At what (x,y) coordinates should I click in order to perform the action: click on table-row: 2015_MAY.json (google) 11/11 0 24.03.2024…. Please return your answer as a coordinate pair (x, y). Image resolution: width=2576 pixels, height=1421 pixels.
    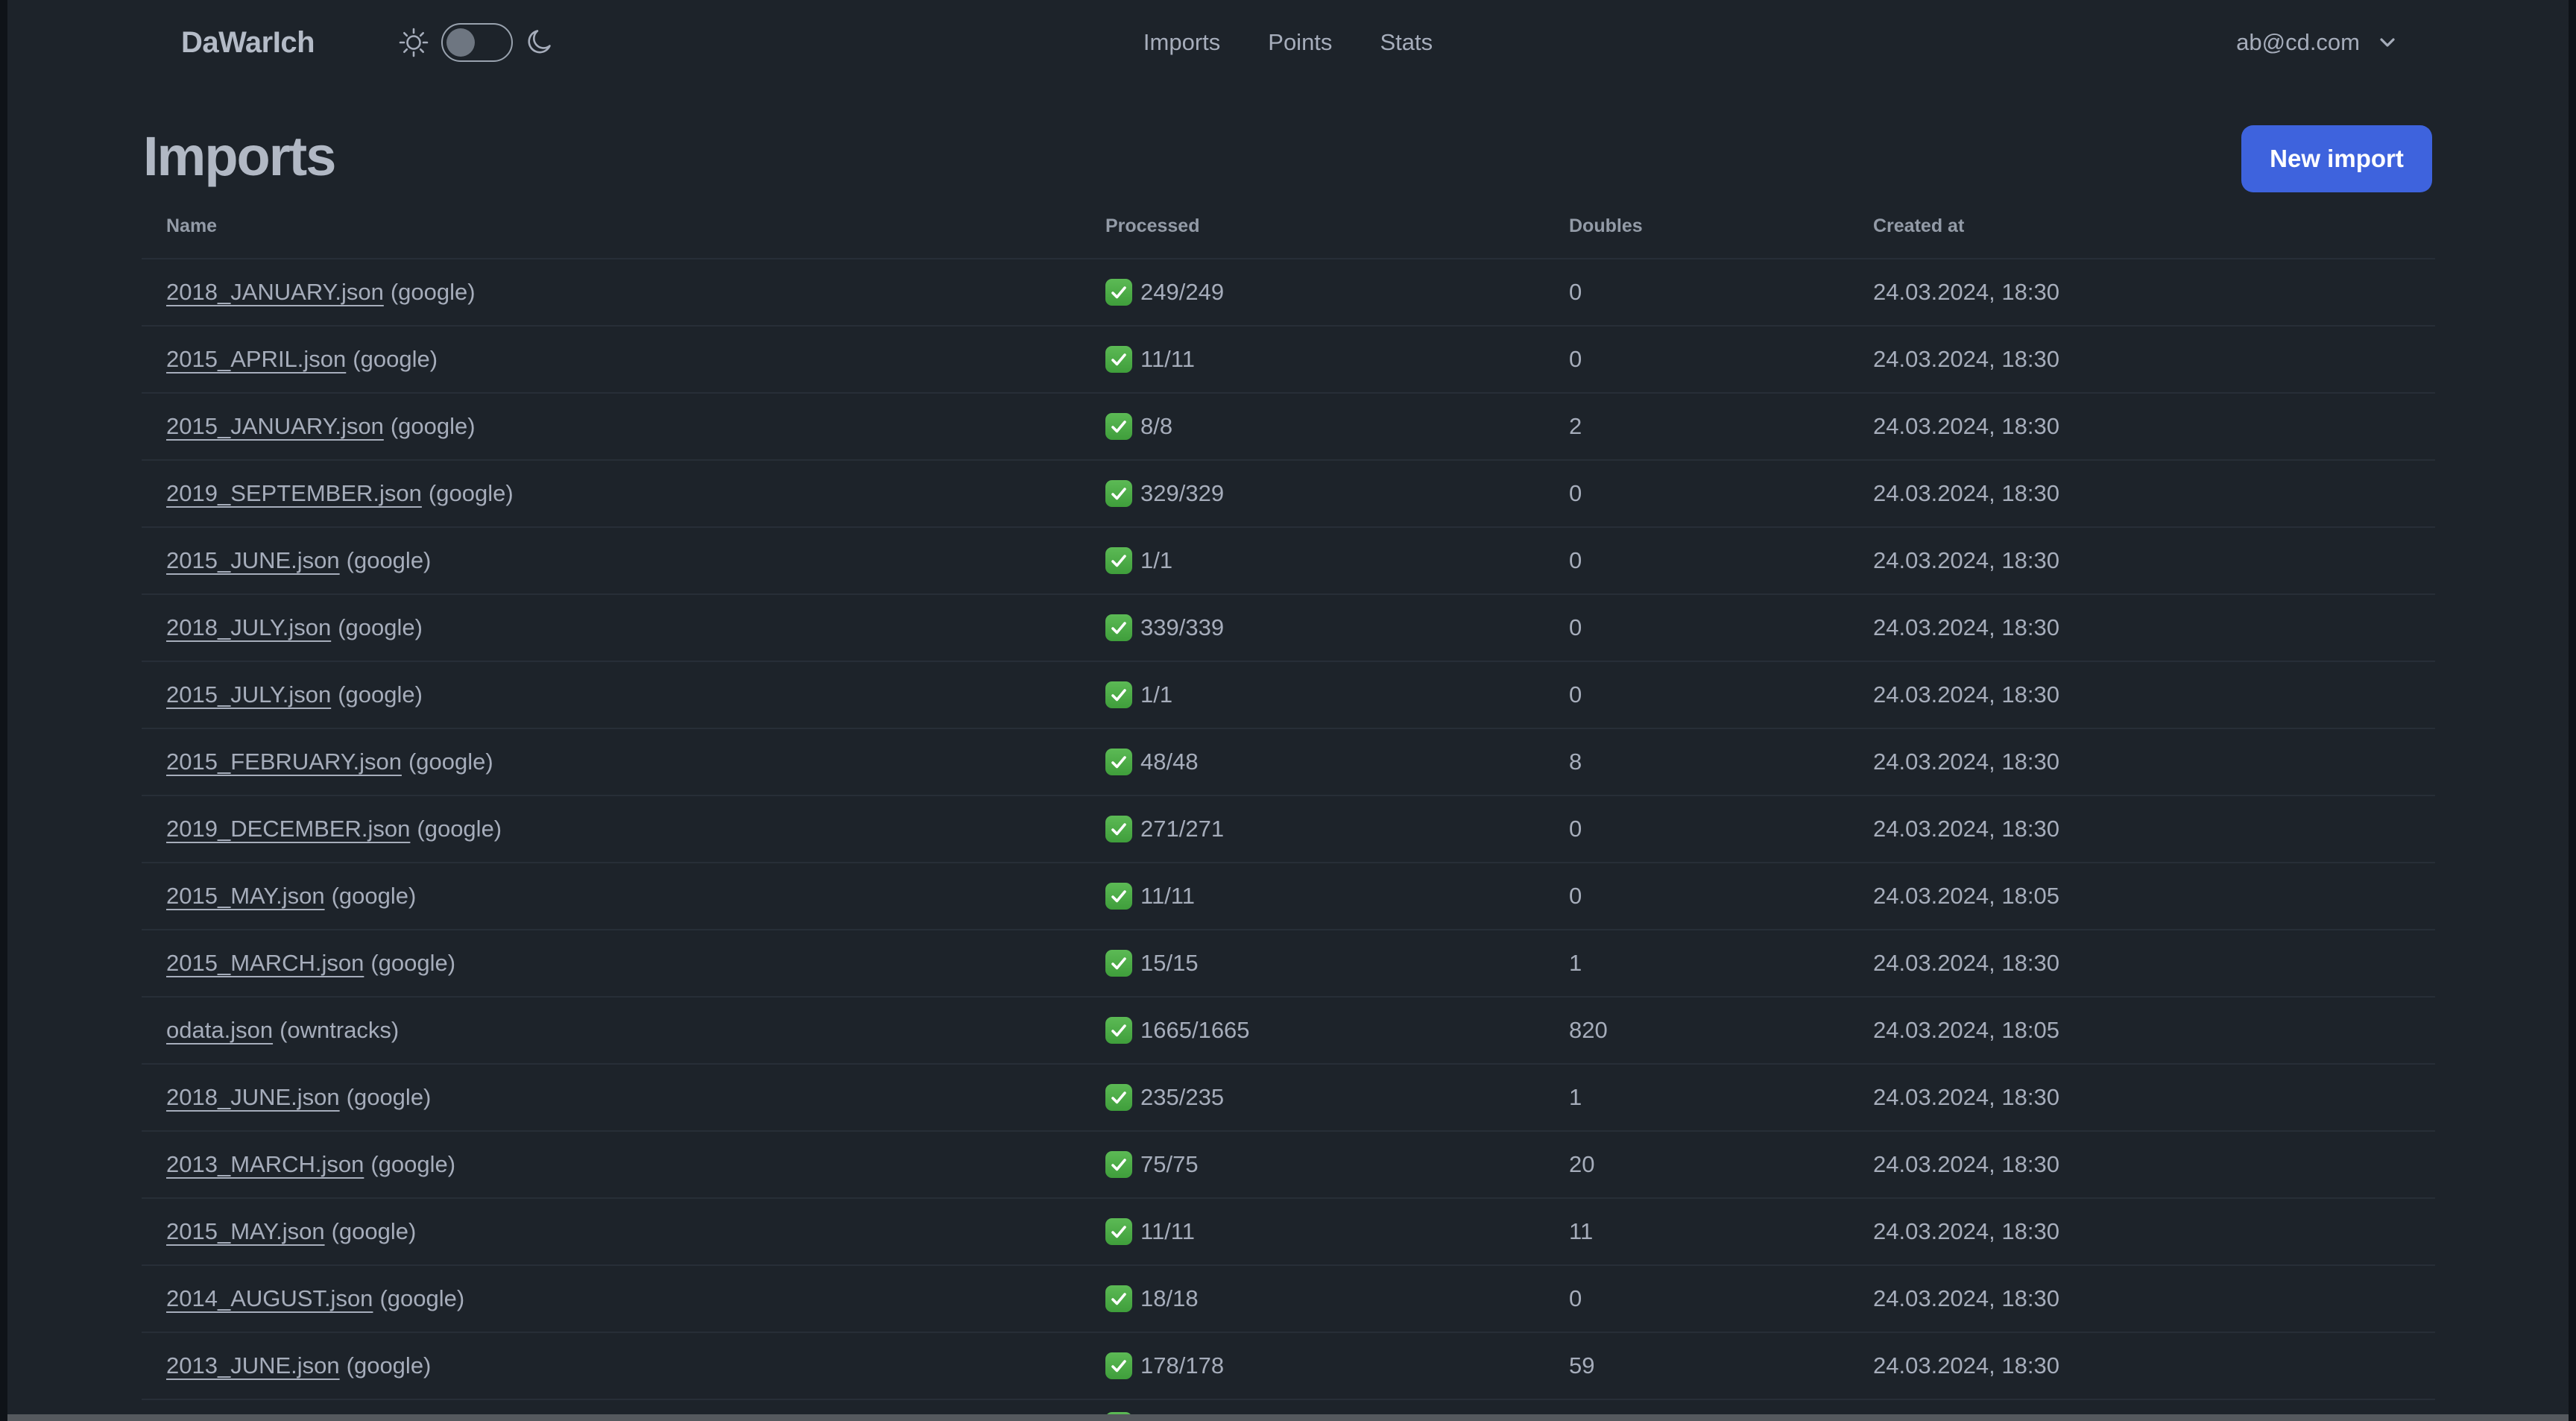
    Looking at the image, I should click on (1288, 895).